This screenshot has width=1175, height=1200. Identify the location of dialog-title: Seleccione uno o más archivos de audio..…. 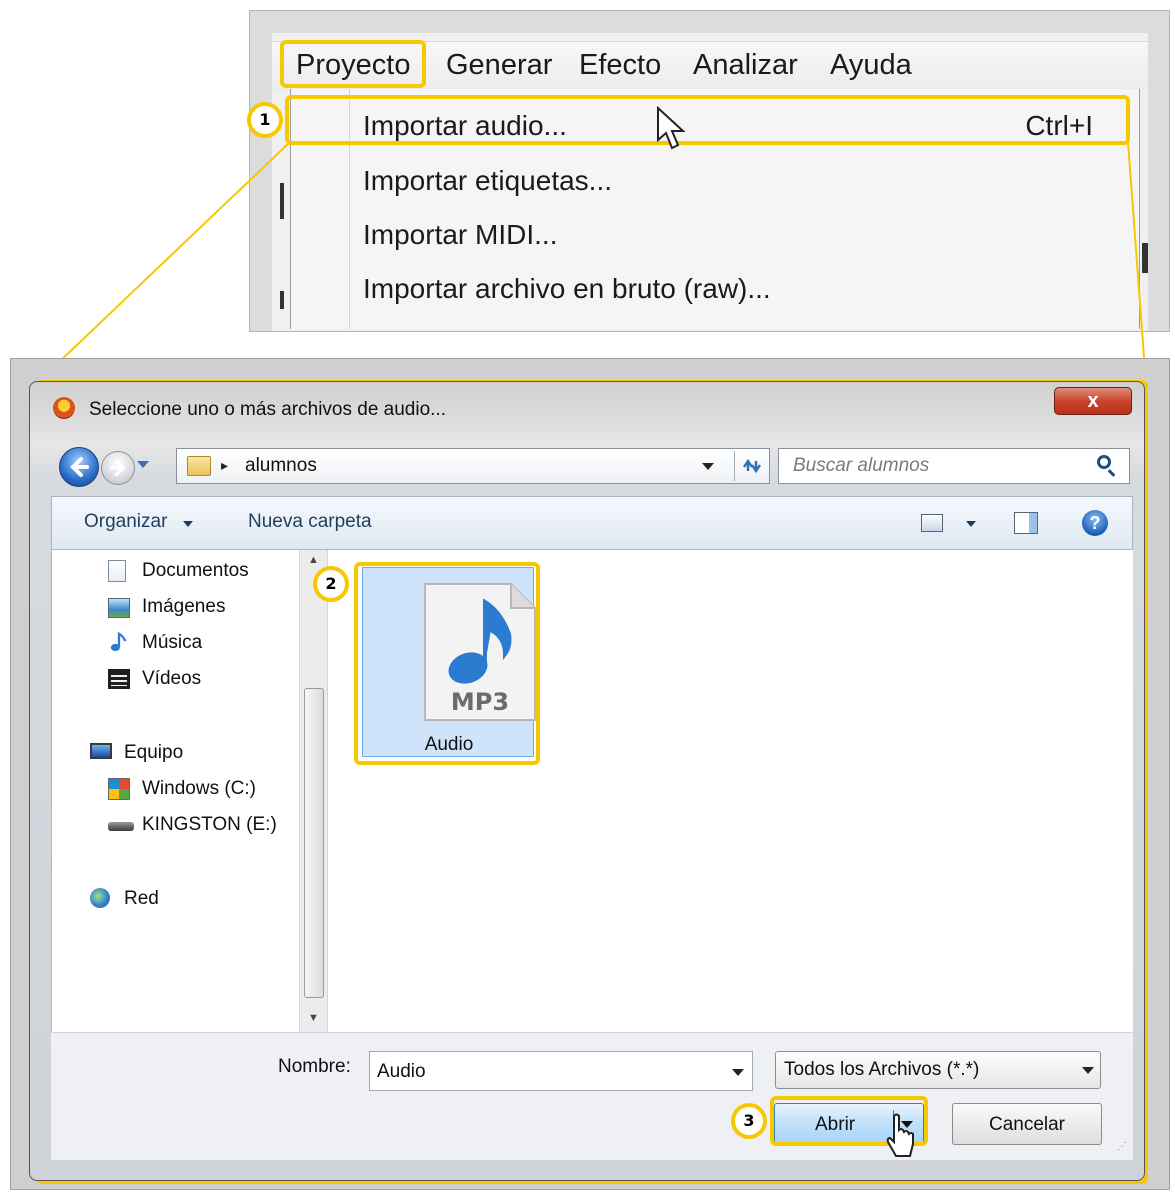
(267, 409).